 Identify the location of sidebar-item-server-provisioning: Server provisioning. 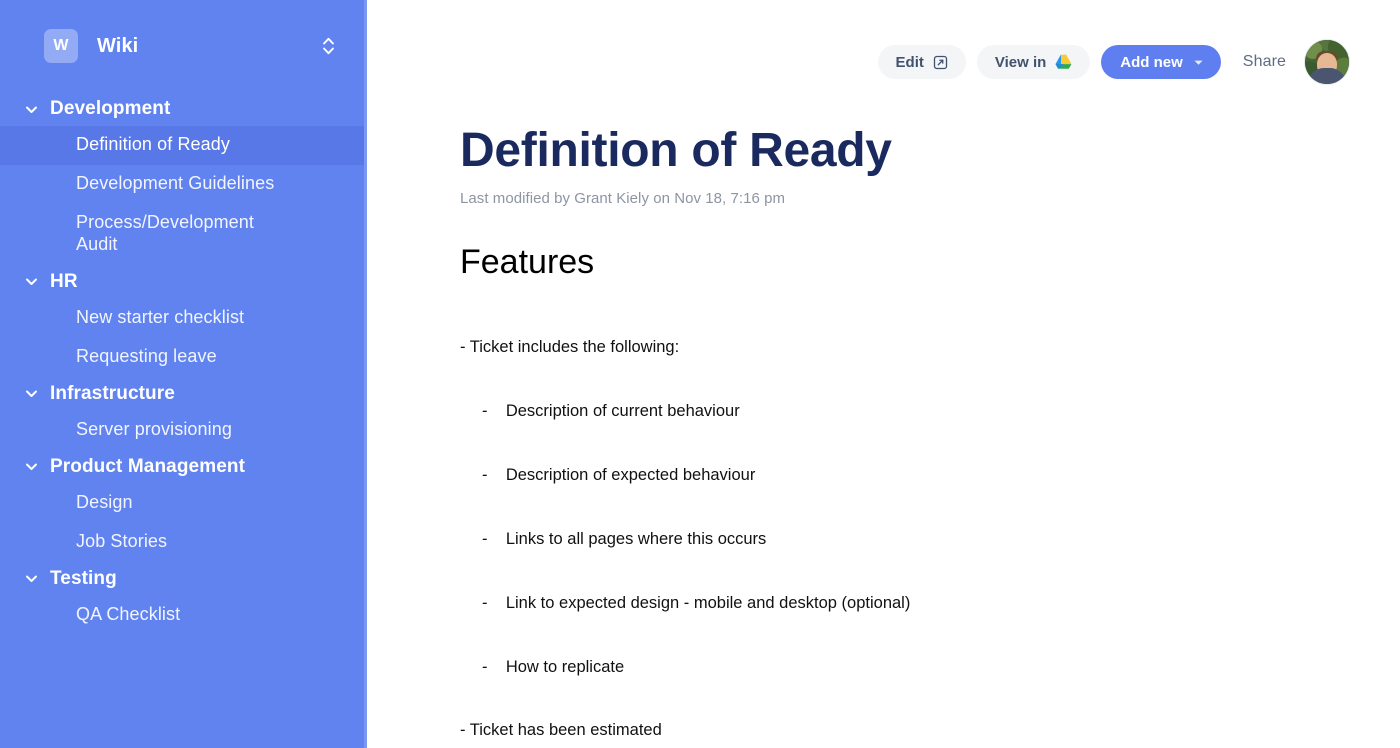
(182, 430).